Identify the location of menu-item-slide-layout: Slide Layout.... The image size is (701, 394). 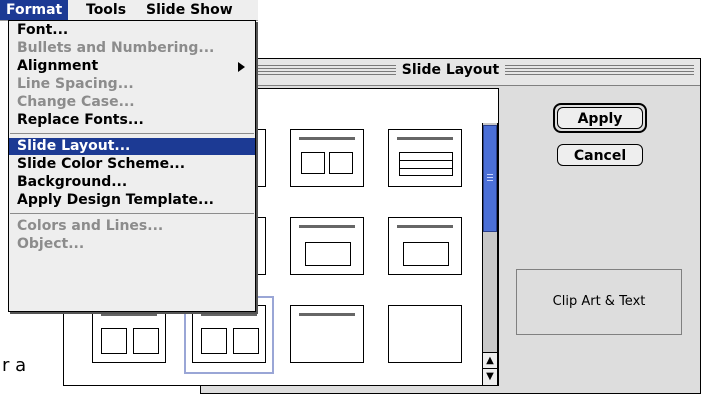
(132, 146).